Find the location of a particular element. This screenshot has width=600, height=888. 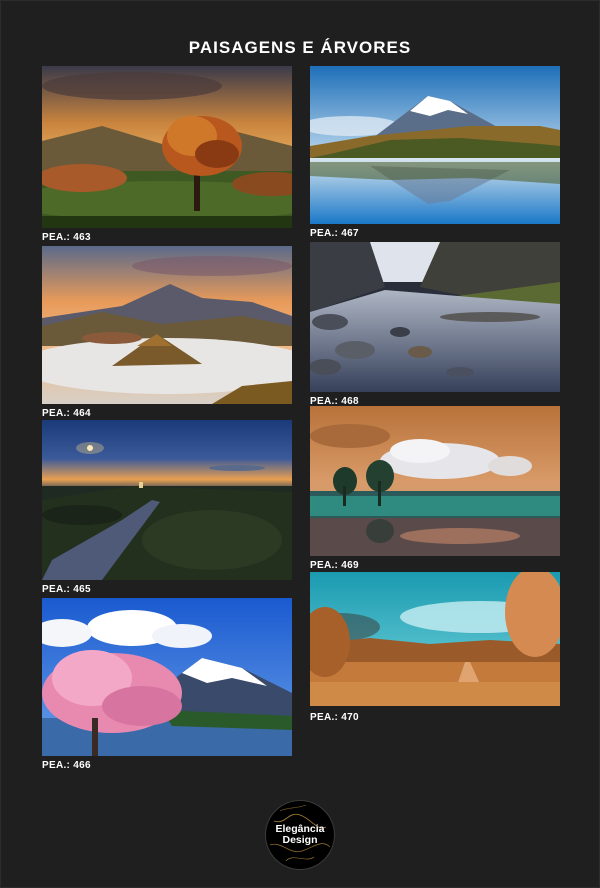

cypress-lake-clouds-photo is located at coordinates (435, 481).